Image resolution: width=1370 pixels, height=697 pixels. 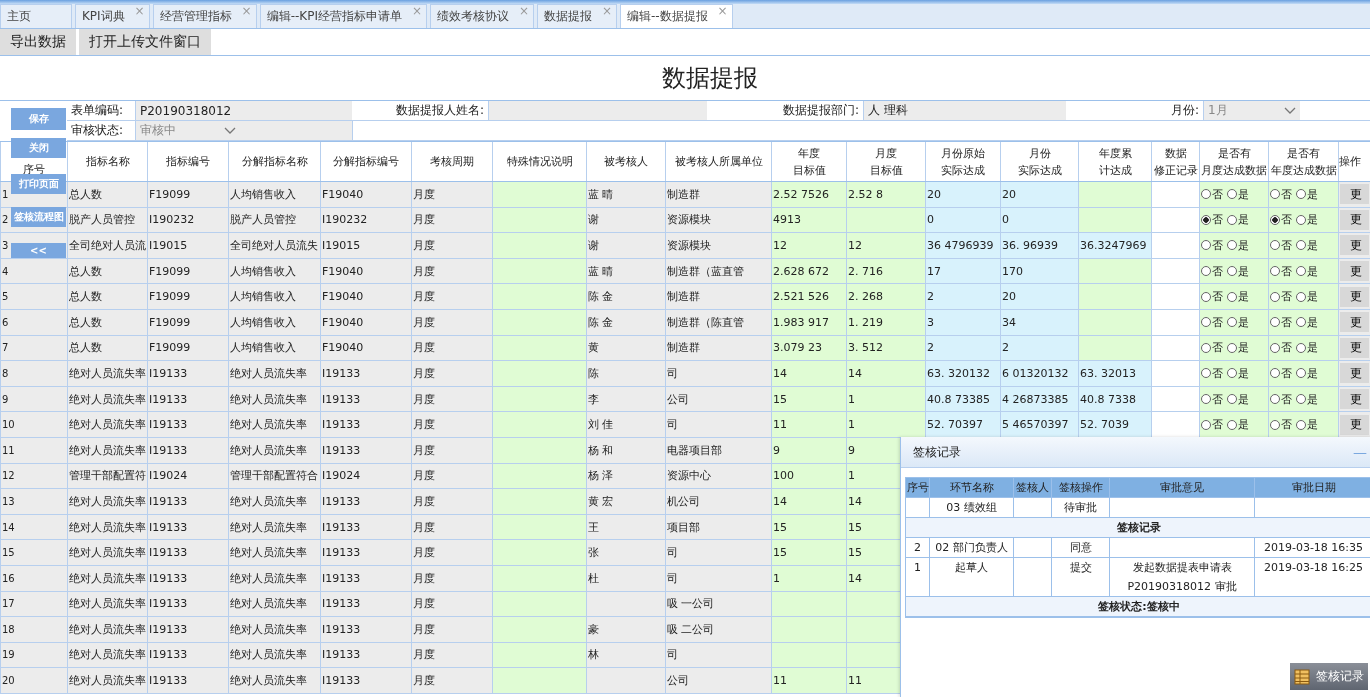 What do you see at coordinates (885, 348) in the screenshot?
I see `table-cell: 3. 512` at bounding box center [885, 348].